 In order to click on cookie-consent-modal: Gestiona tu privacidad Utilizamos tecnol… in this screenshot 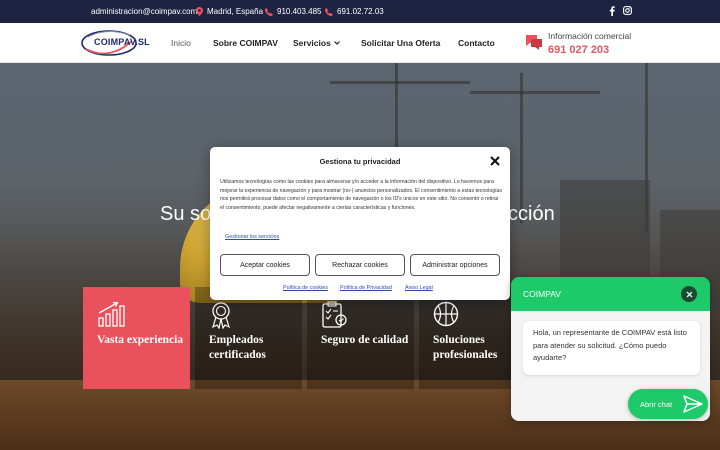, I will do `click(360, 223)`.